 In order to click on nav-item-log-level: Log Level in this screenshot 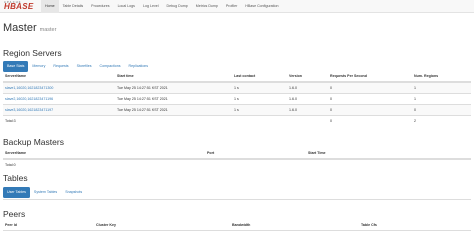, I will do `click(151, 6)`.